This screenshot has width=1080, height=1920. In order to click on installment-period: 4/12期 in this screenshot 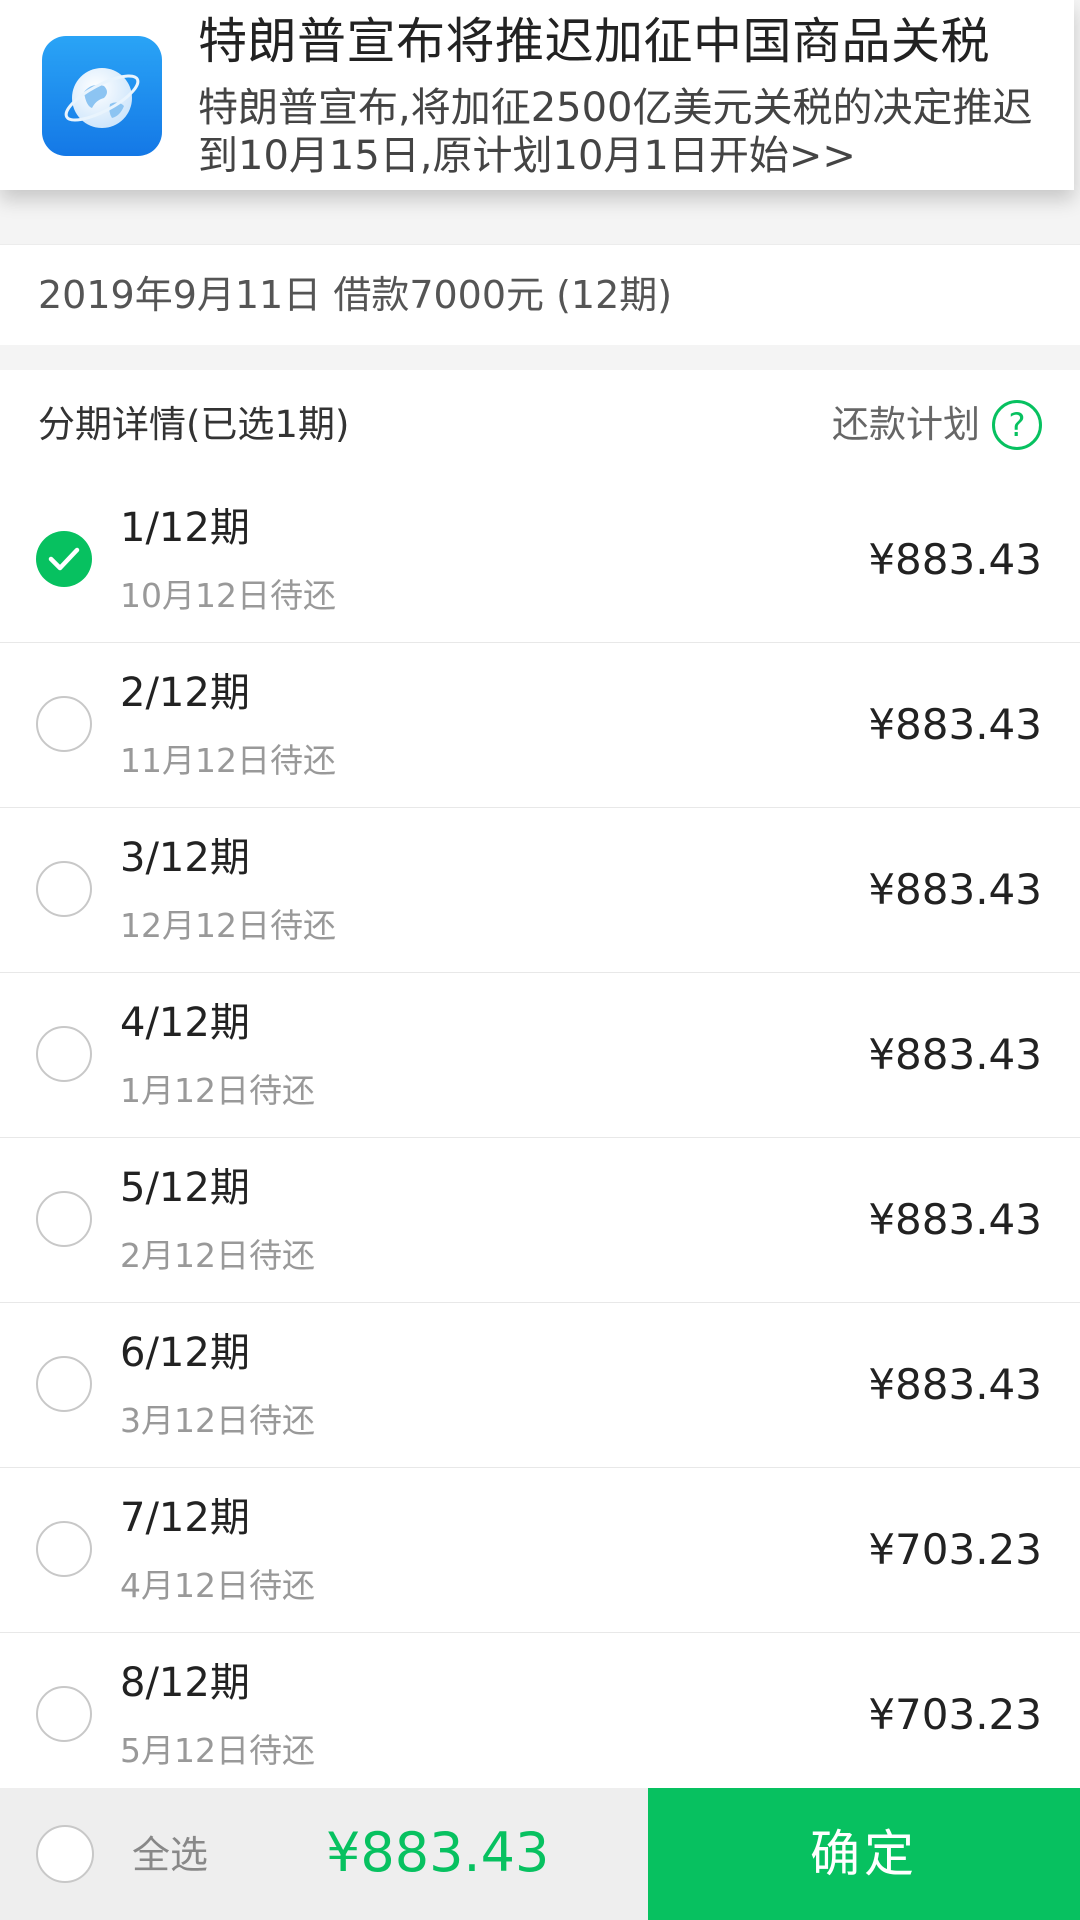, I will do `click(185, 1023)`.